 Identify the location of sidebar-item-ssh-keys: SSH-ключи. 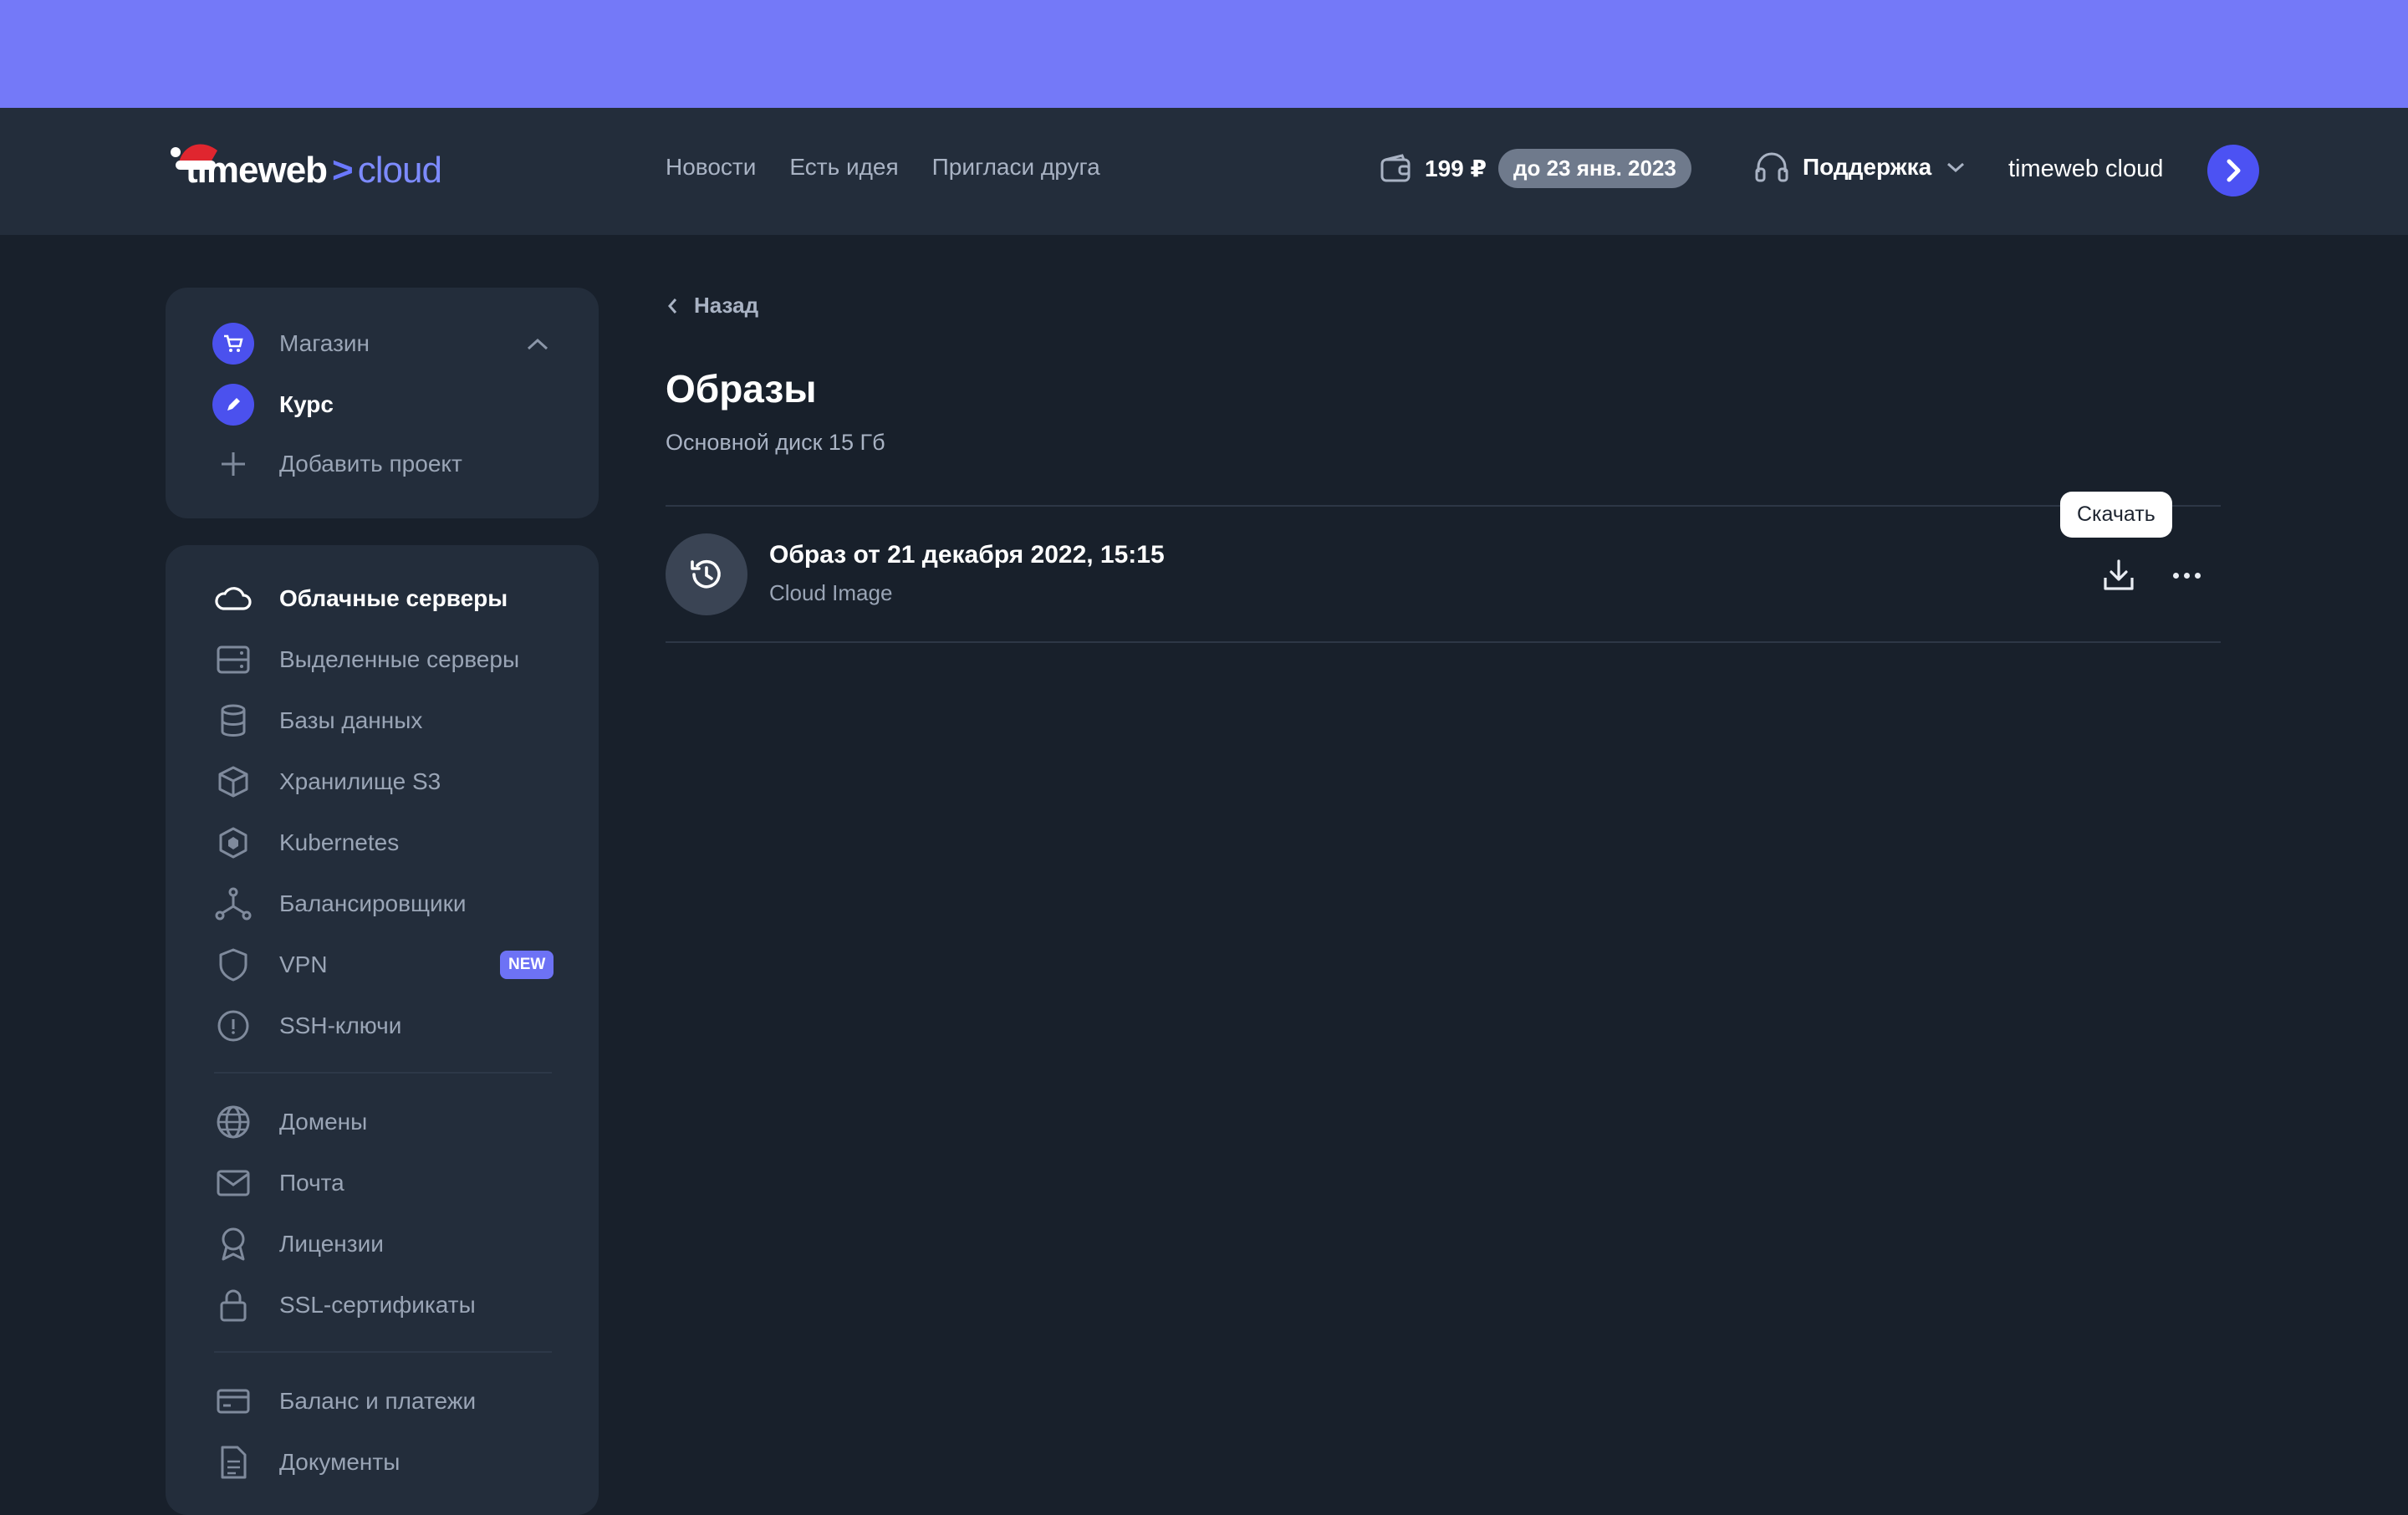
(307, 1025).